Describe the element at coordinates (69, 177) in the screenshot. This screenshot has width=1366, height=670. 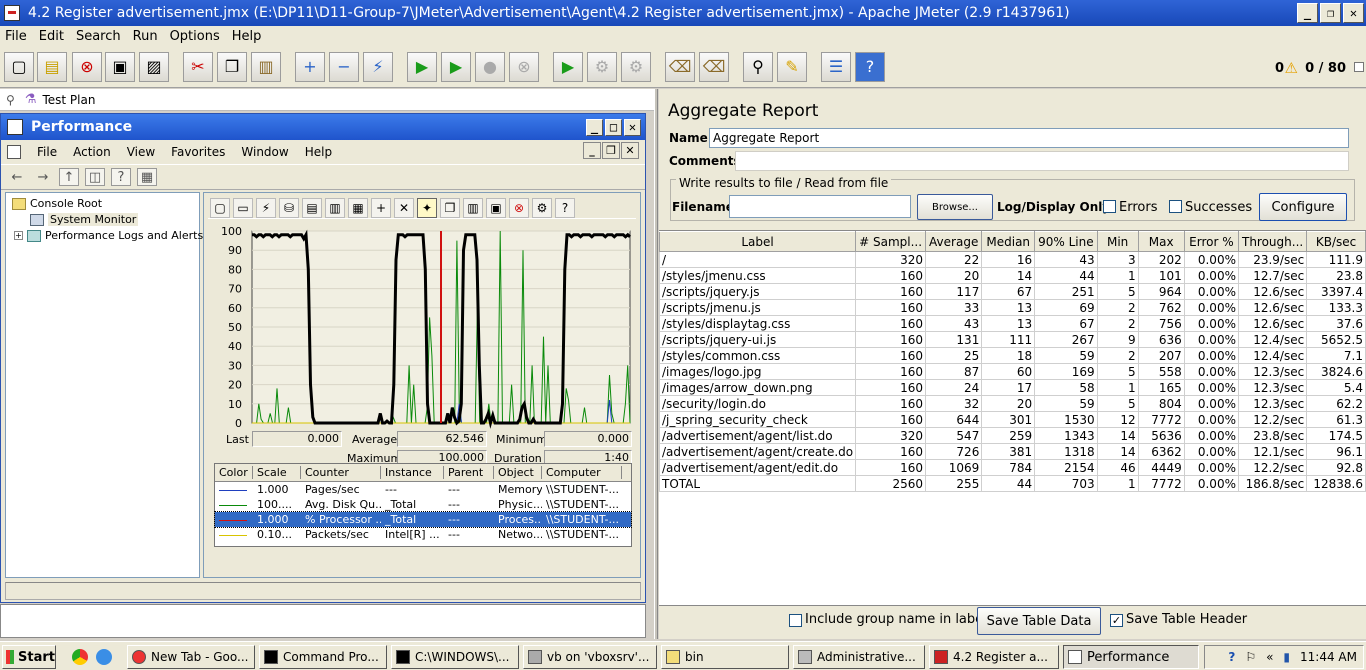
I see `up-folder-icon: ↑` at that location.